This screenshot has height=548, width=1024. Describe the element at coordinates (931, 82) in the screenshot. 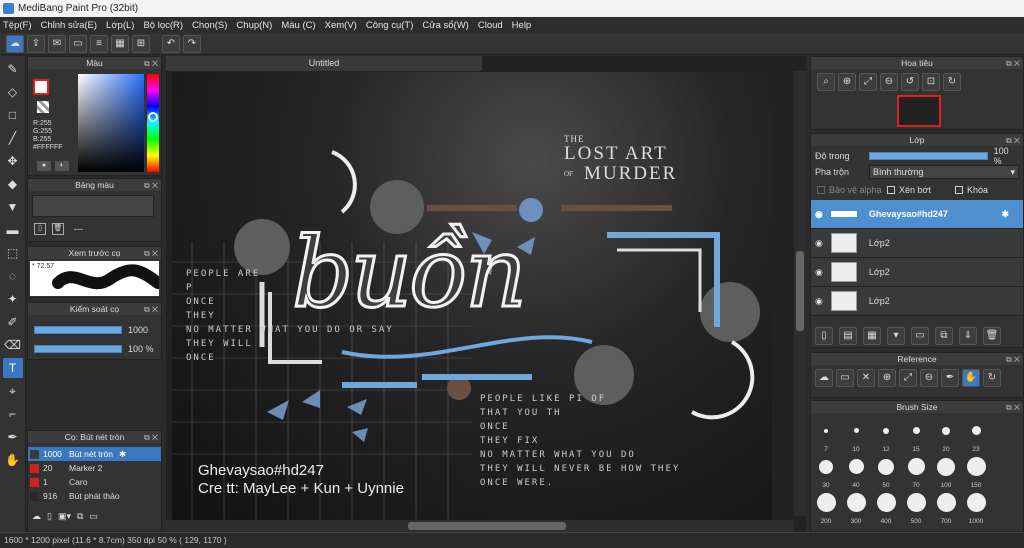

I see `reset-view-icon: ⊡` at that location.